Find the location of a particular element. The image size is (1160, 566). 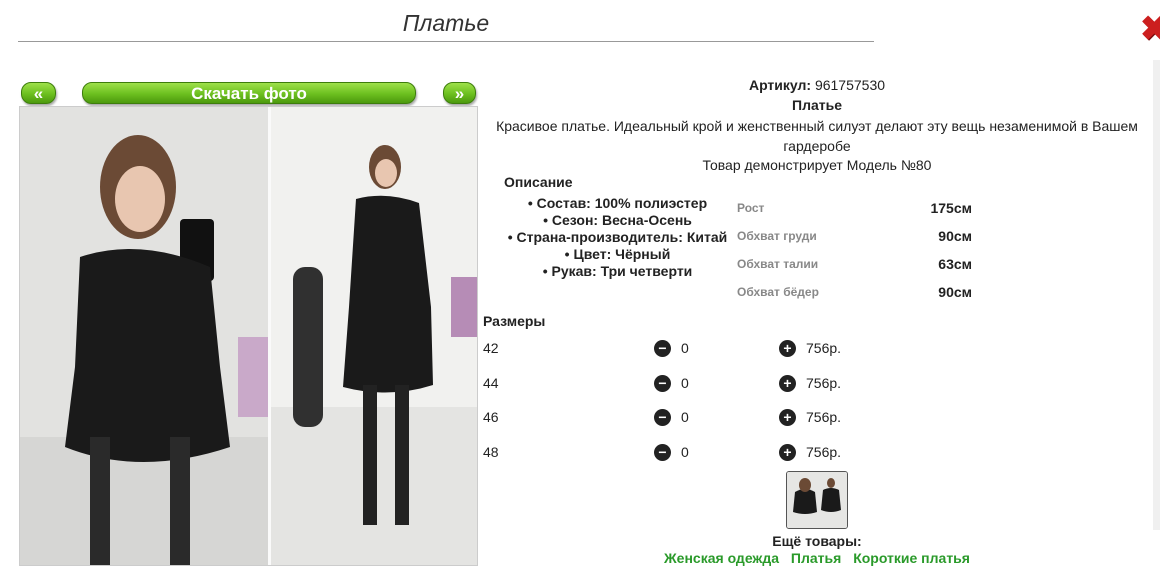

download-photo-button: Скачать фото is located at coordinates (249, 93).